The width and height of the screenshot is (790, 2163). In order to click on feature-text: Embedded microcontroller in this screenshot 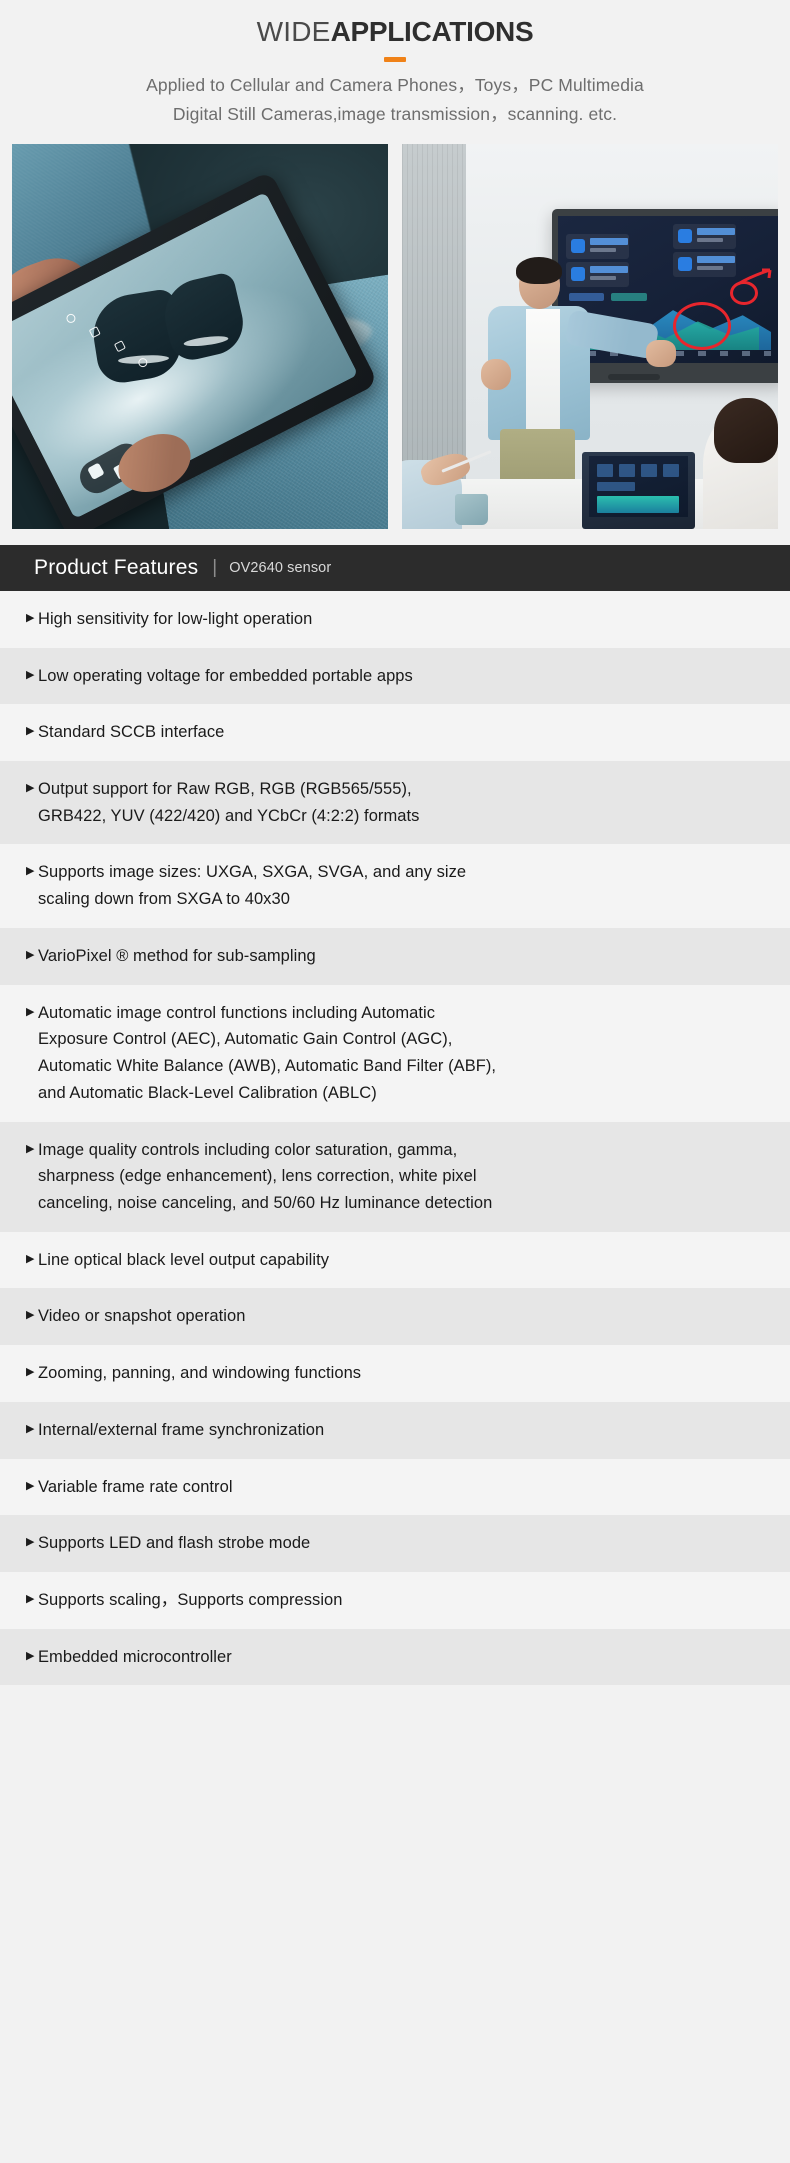, I will do `click(135, 1656)`.